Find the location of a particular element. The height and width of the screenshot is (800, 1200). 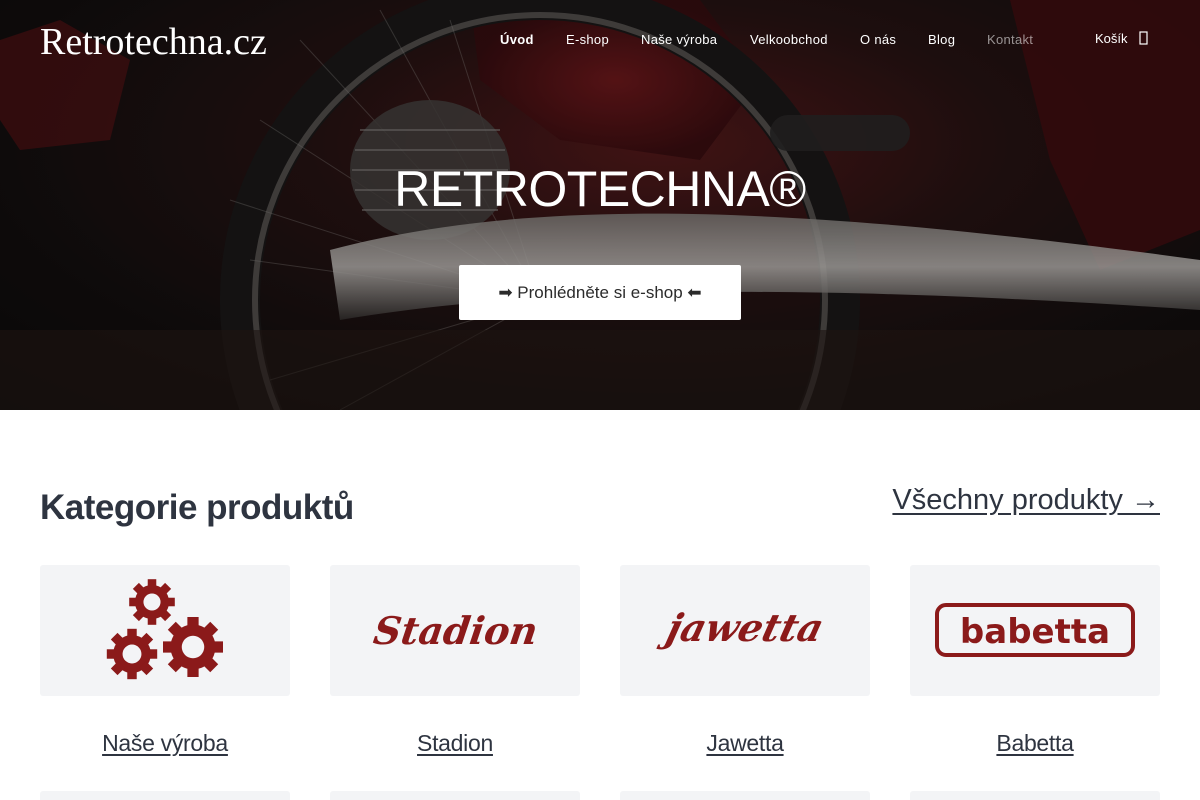

gears-icon is located at coordinates (164, 629).